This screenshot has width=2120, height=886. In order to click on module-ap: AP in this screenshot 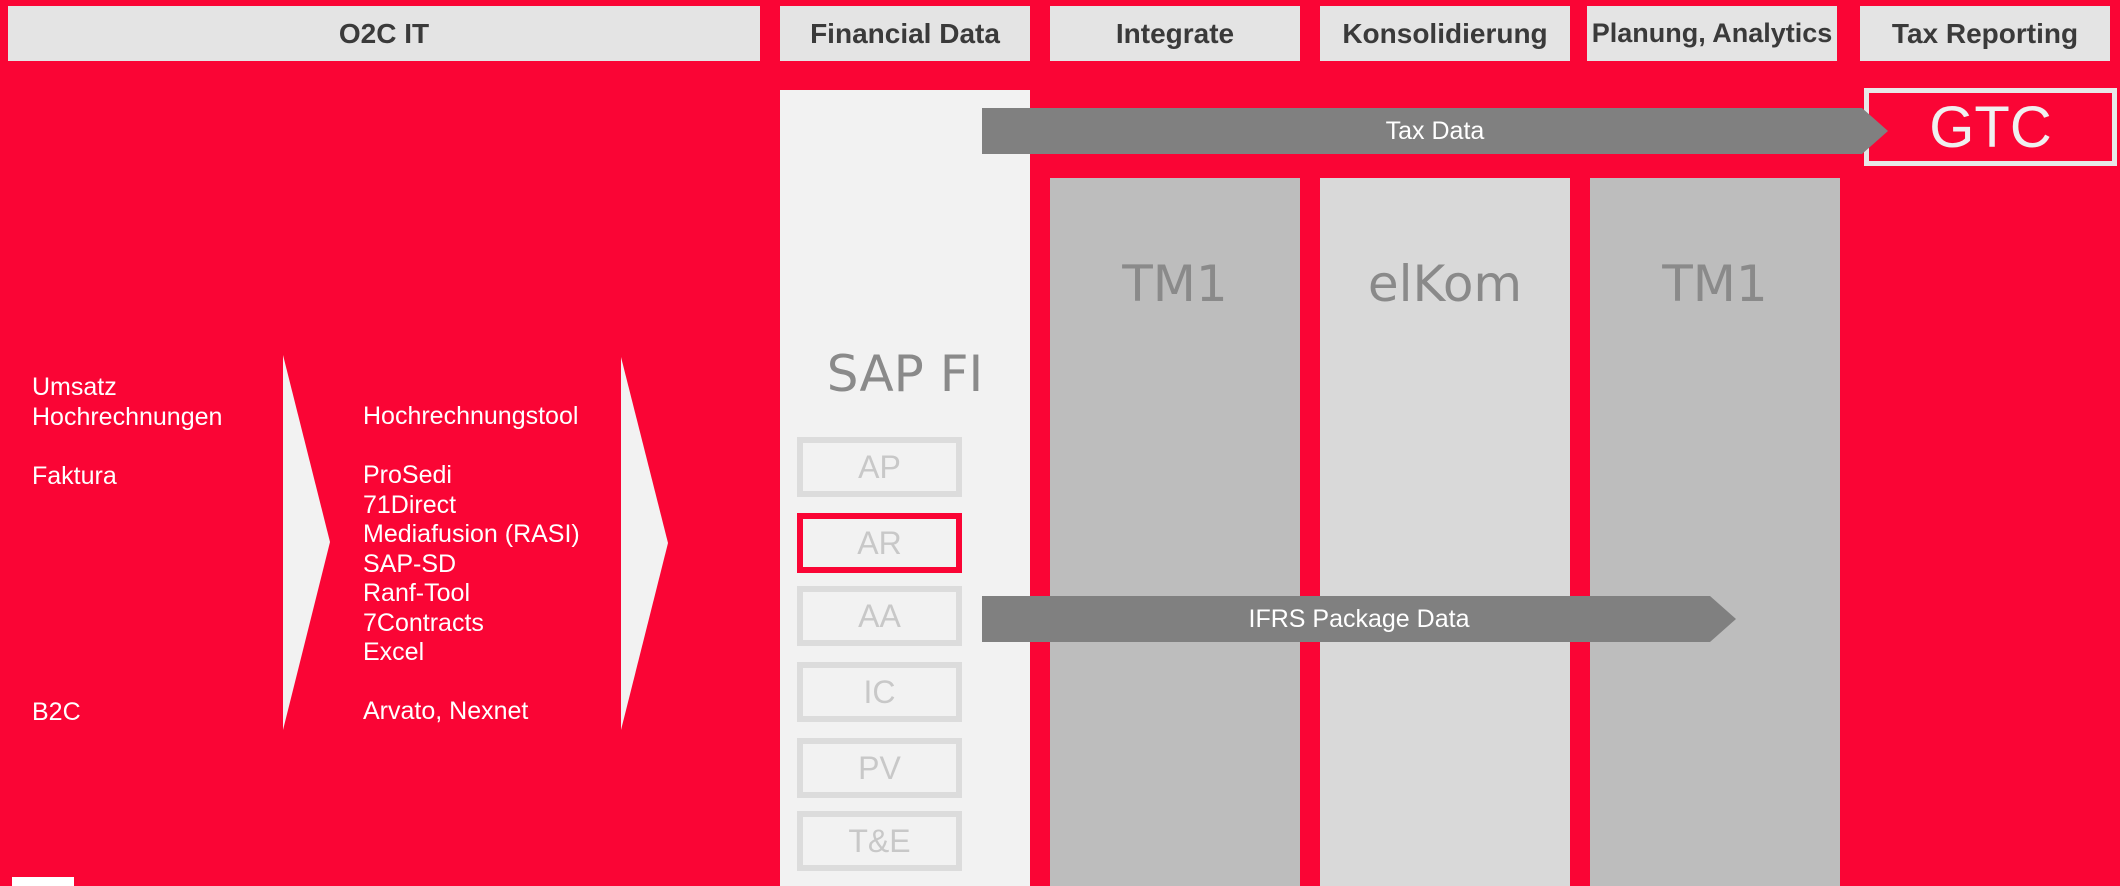, I will do `click(879, 467)`.